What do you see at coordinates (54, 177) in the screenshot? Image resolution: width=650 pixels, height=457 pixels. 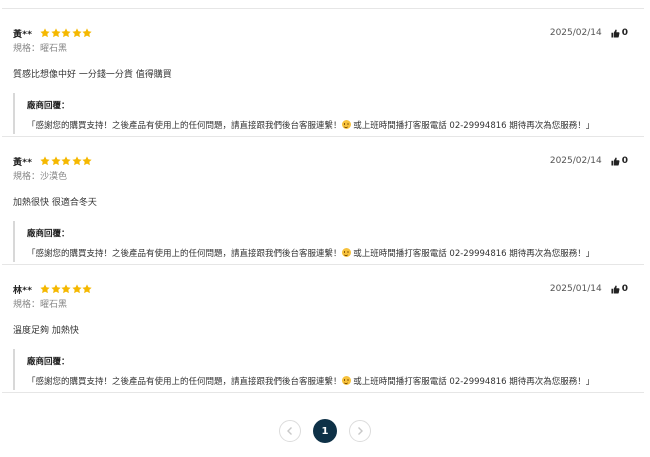 I see `spec-value: 沙漠色` at bounding box center [54, 177].